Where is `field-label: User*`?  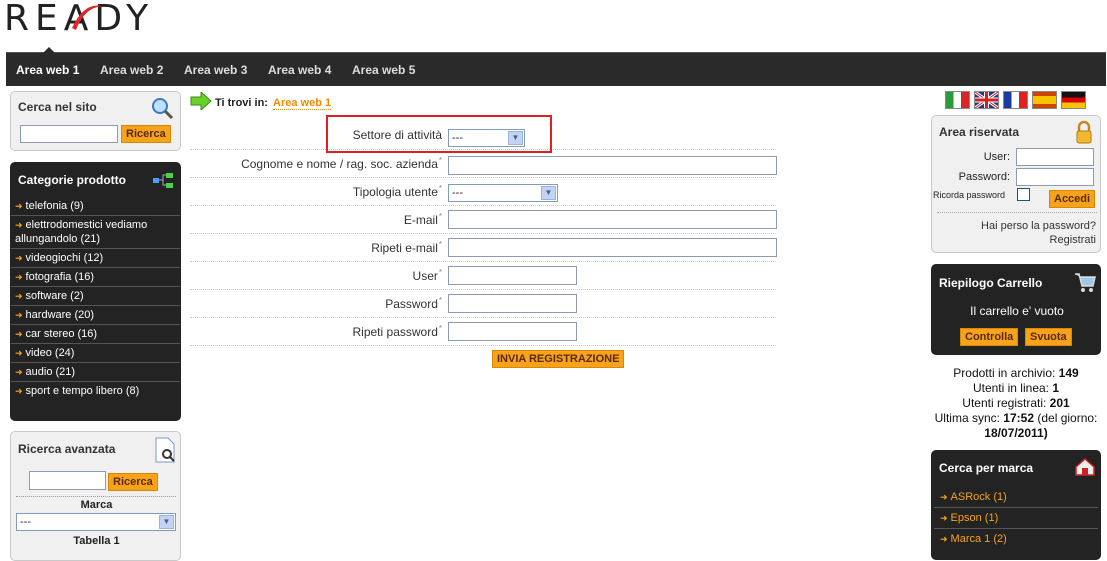 field-label: User* is located at coordinates (427, 275).